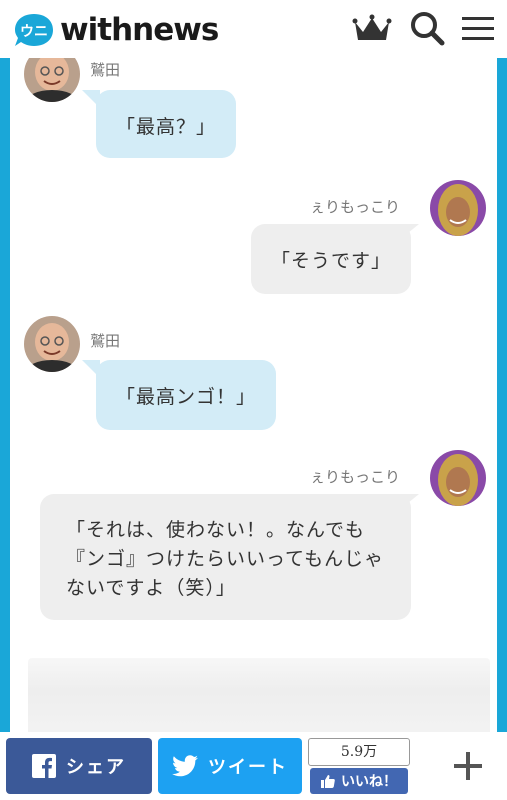  What do you see at coordinates (253, 29) in the screenshot?
I see `site-header: ウニ withnews` at bounding box center [253, 29].